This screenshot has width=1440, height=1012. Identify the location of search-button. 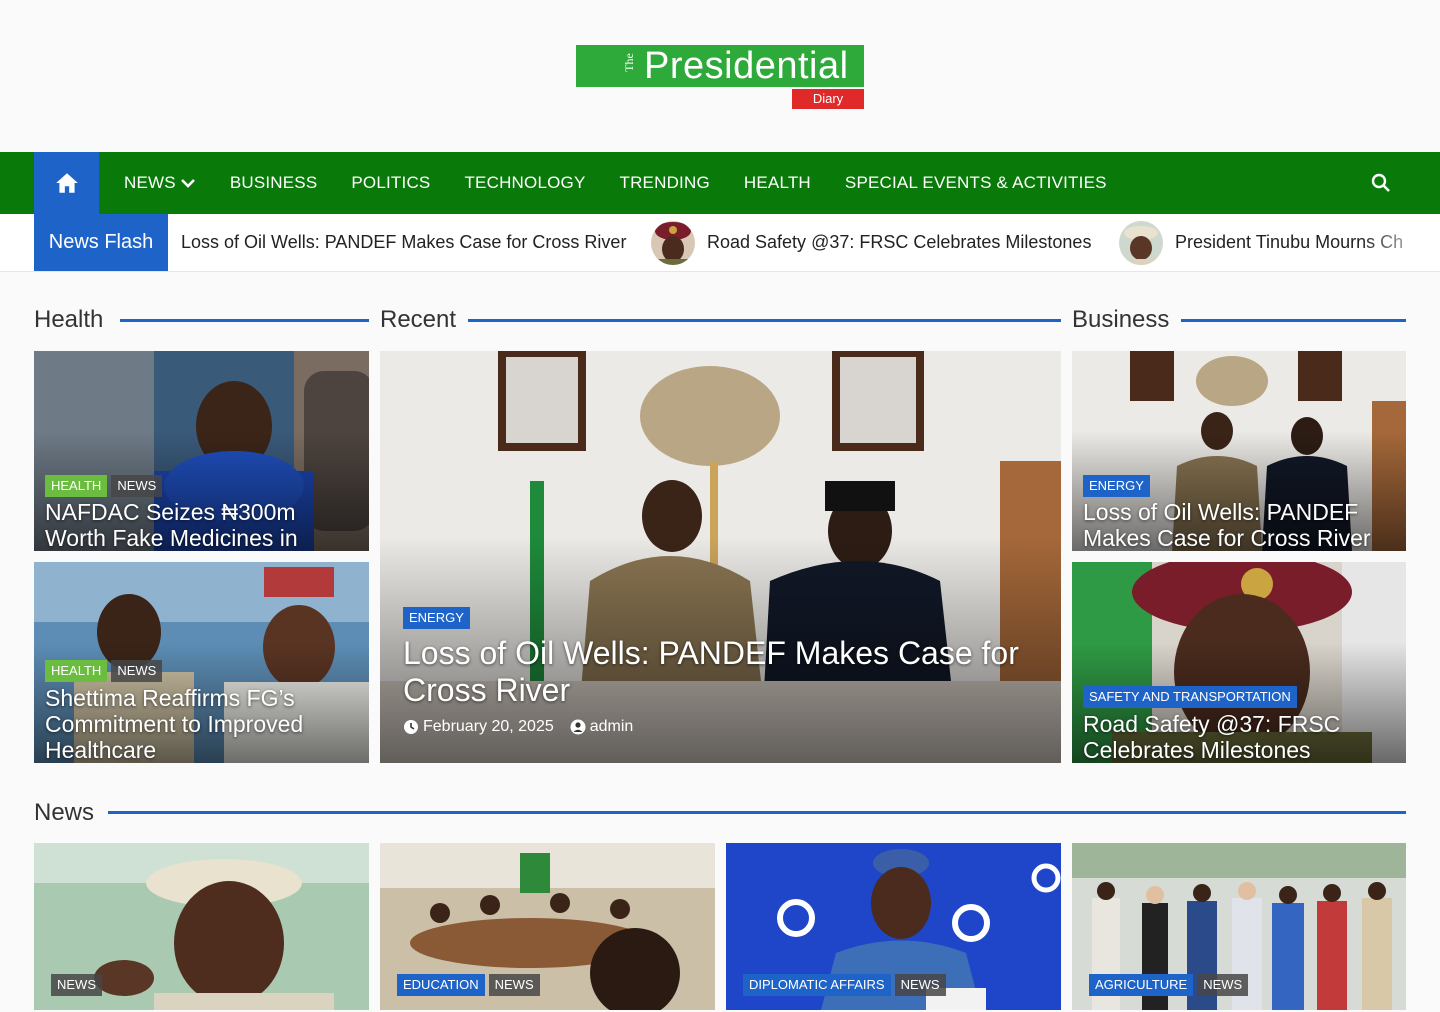
(1381, 183).